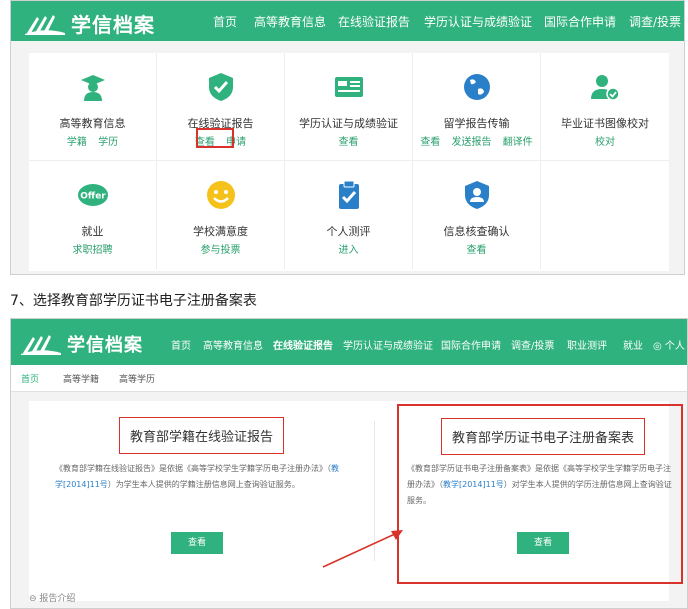  Describe the element at coordinates (605, 215) in the screenshot. I see `service-card-empty` at that location.